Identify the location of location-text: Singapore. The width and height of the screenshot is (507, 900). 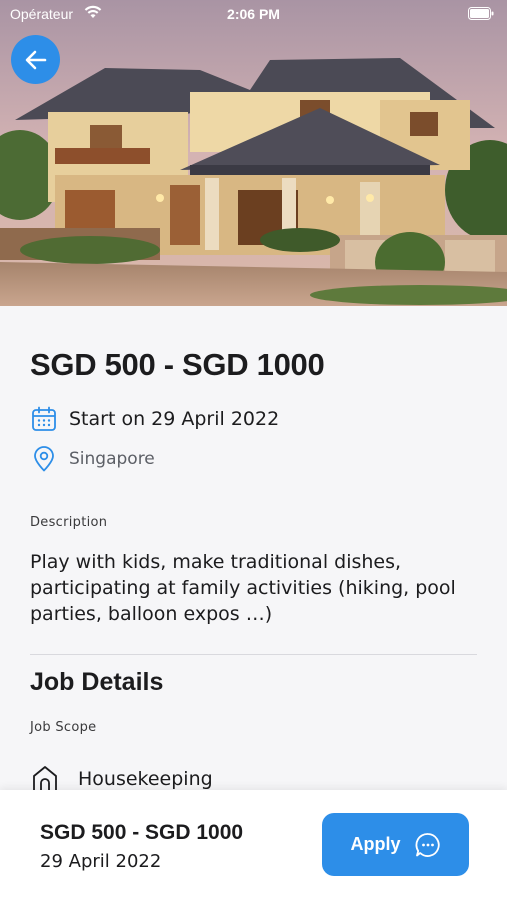
(112, 459).